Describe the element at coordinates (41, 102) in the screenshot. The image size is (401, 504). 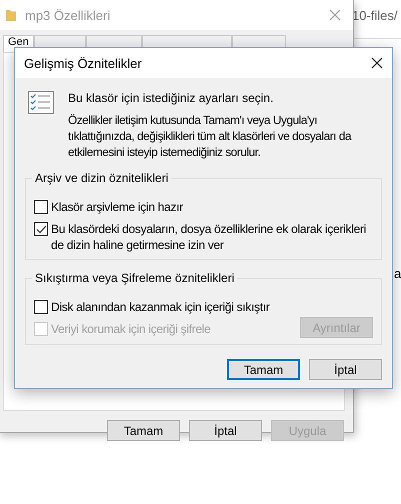
I see `checklist-icon` at that location.